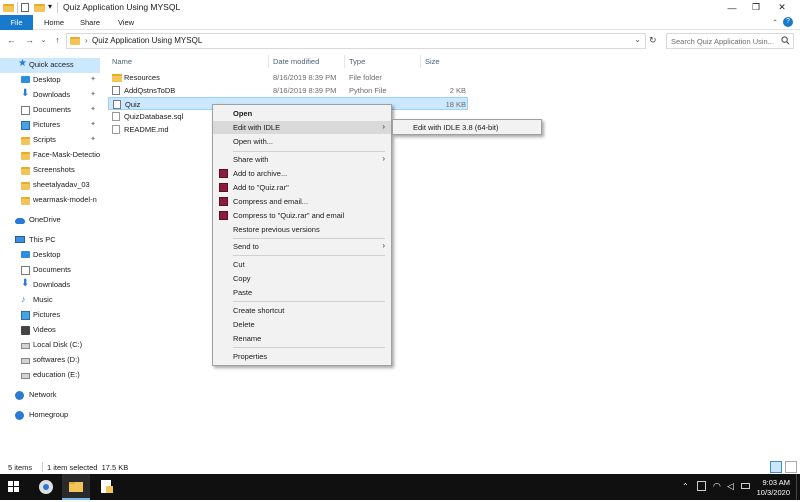  I want to click on nav-quick-desktop: Desktop ✦, so click(50, 80).